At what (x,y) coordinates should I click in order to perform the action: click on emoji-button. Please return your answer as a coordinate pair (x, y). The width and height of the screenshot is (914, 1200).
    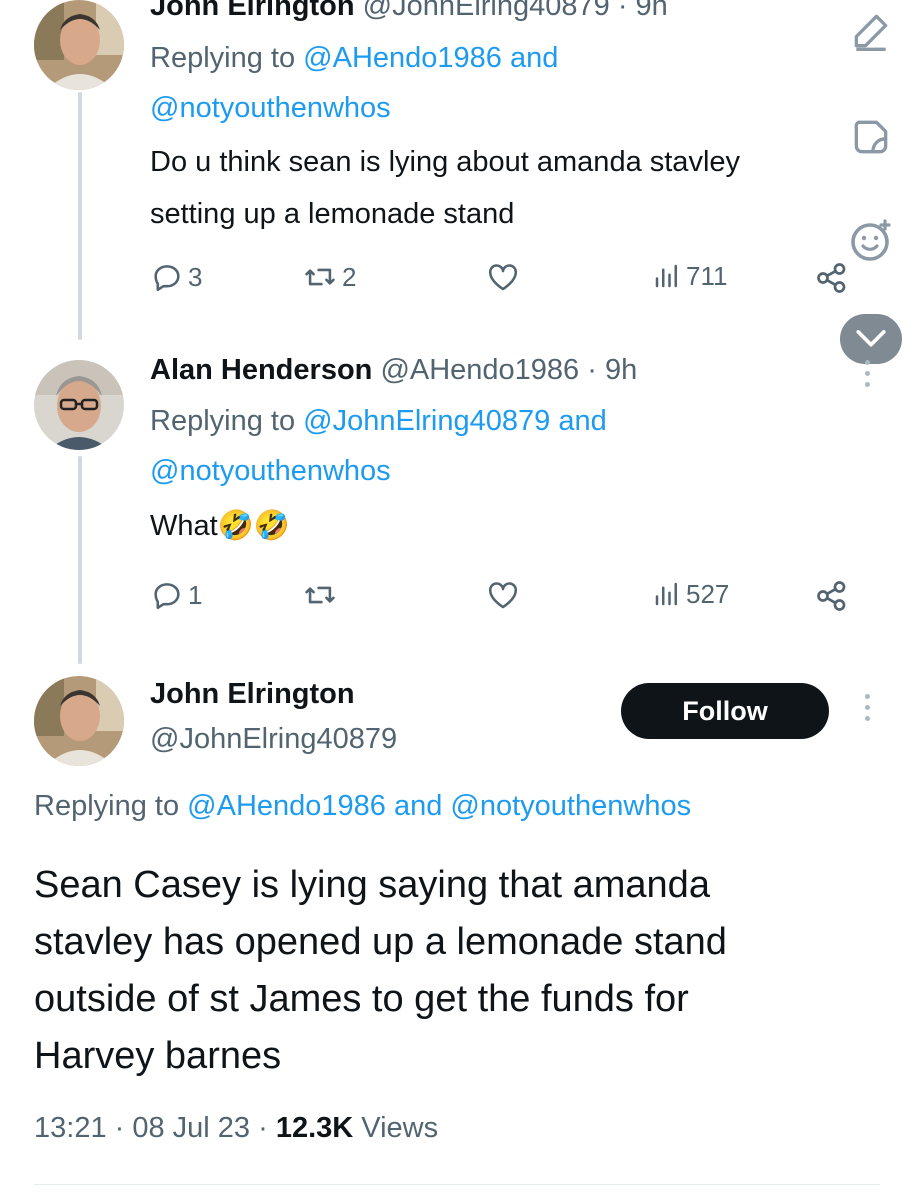
    Looking at the image, I should click on (871, 241).